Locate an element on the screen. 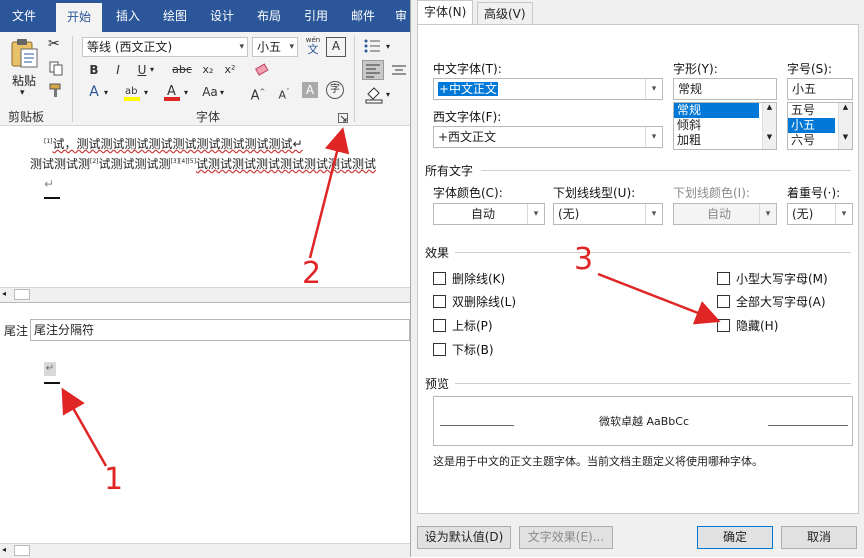  annotation-number-1: 1 is located at coordinates (114, 479).